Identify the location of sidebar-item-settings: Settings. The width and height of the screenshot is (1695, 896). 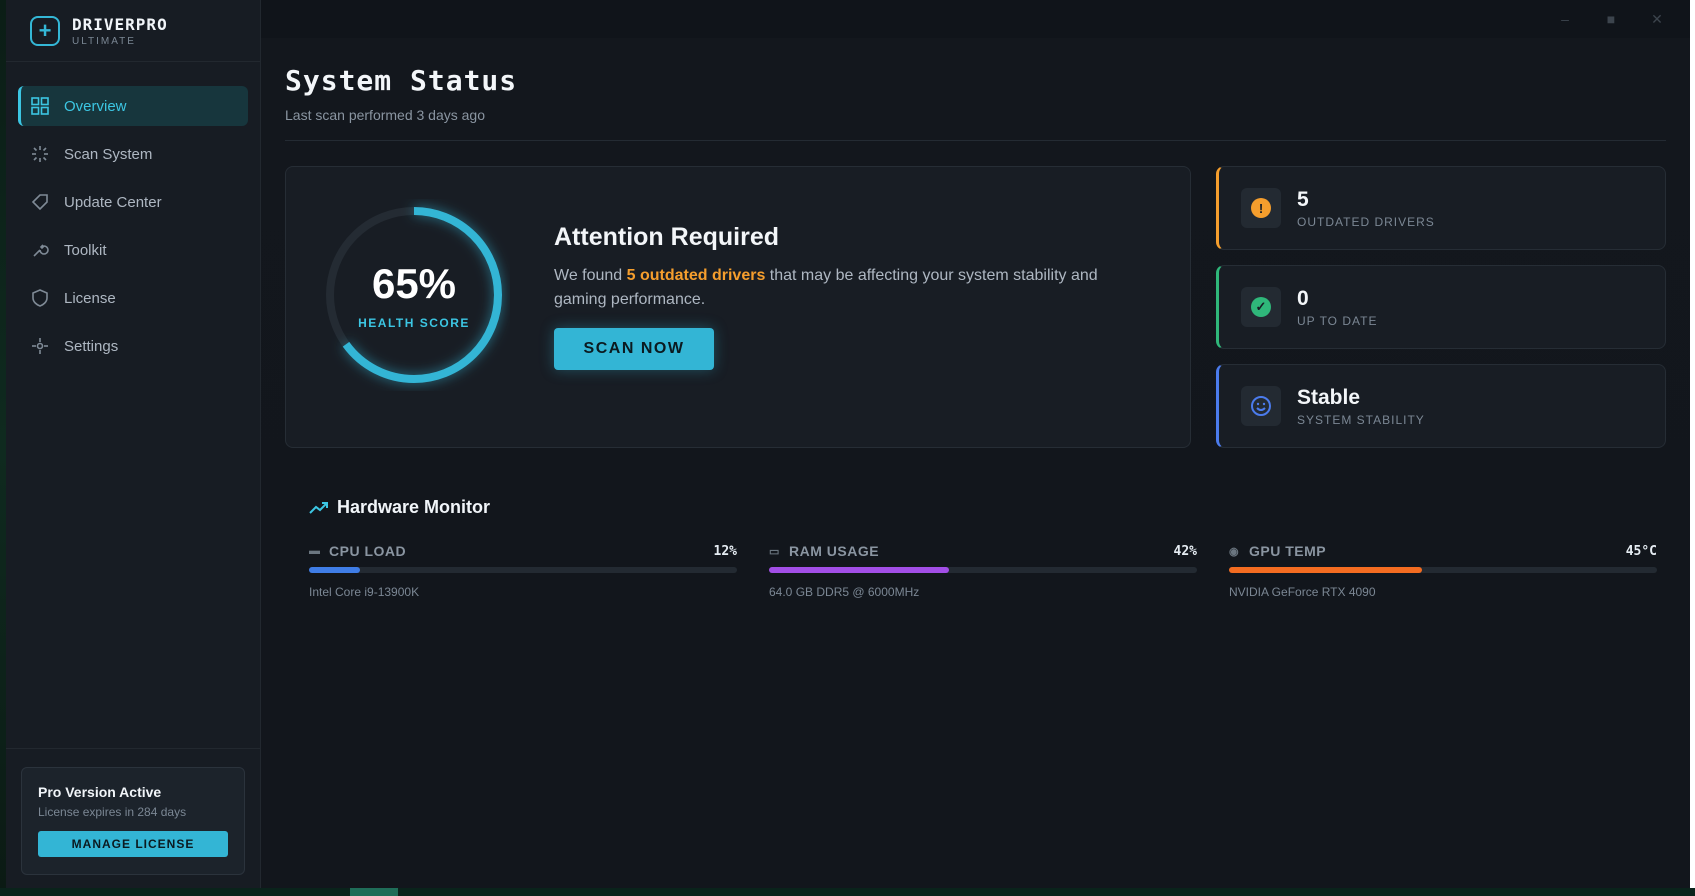
(133, 346).